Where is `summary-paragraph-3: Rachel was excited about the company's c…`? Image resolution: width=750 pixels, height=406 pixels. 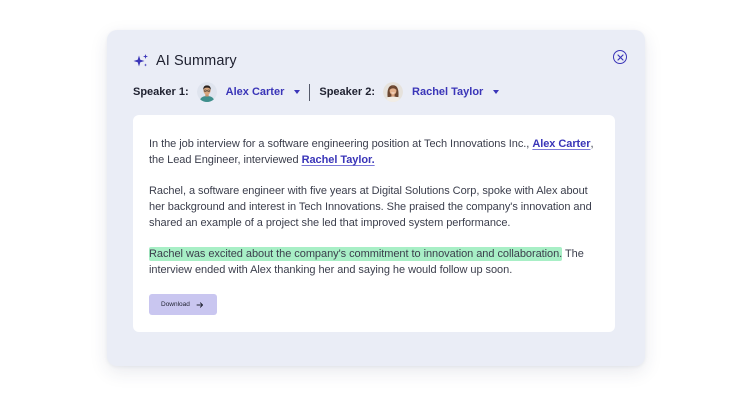 summary-paragraph-3: Rachel was excited about the company's c… is located at coordinates (374, 262).